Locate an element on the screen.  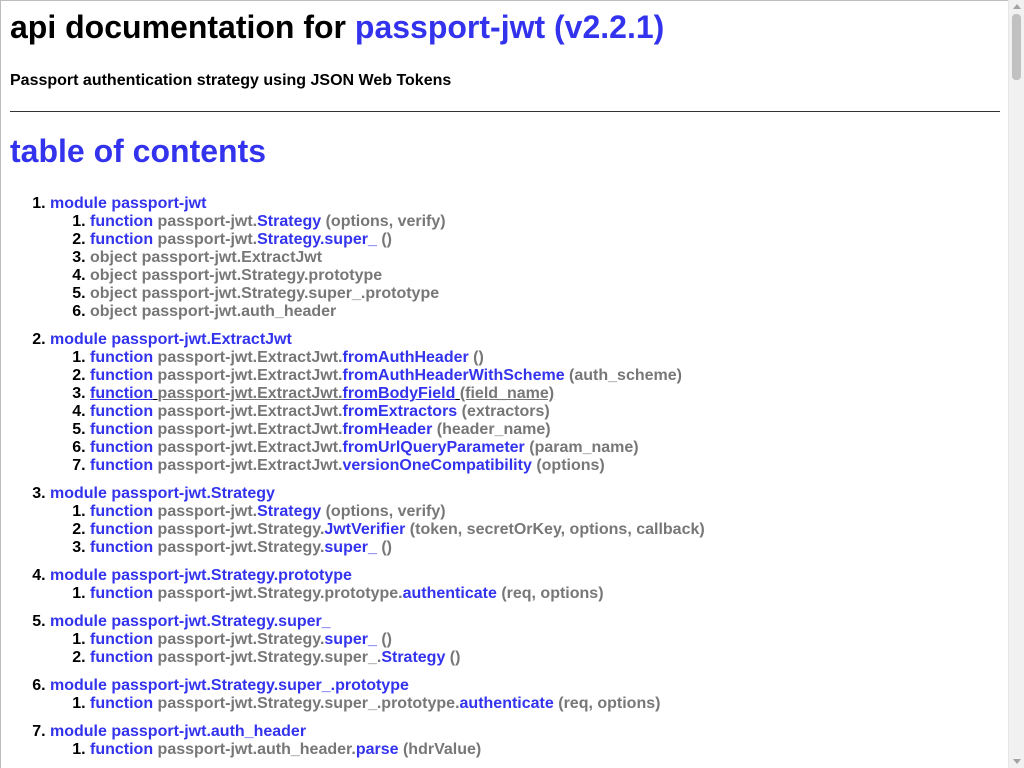
scroll-down-arrow-icon is located at coordinates (1017, 761).